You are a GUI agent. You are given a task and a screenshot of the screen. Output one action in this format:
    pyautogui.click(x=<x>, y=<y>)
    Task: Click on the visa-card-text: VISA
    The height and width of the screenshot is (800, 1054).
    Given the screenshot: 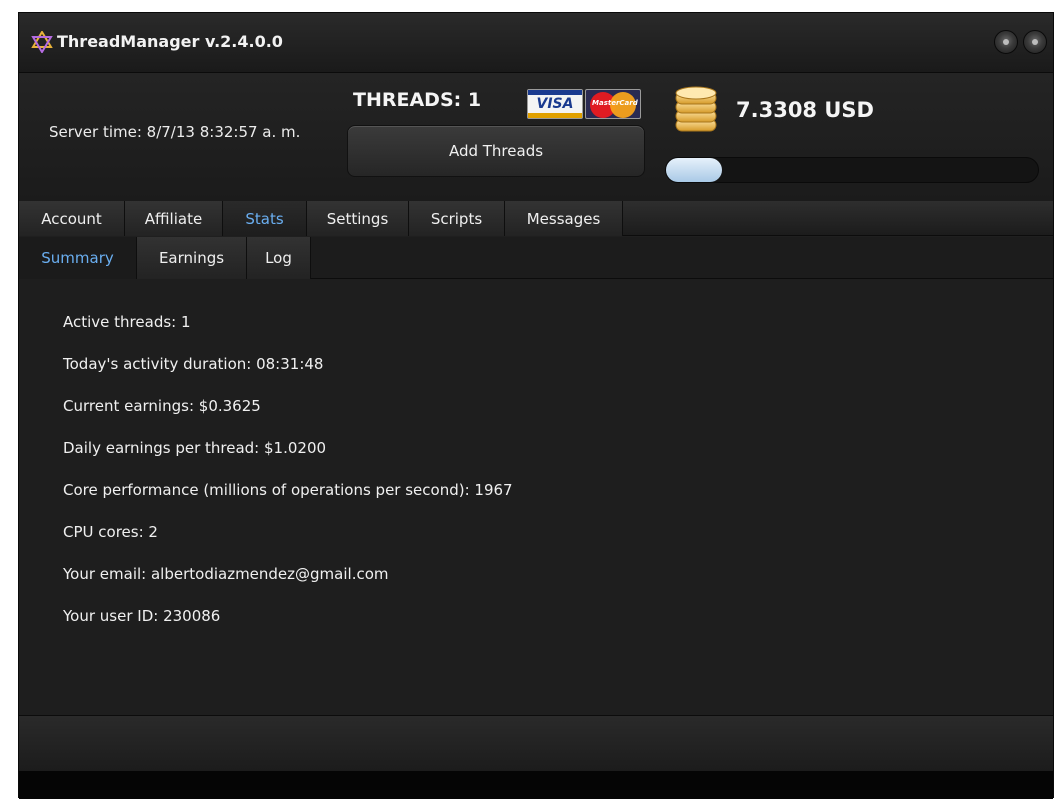 What is the action you would take?
    pyautogui.click(x=555, y=104)
    